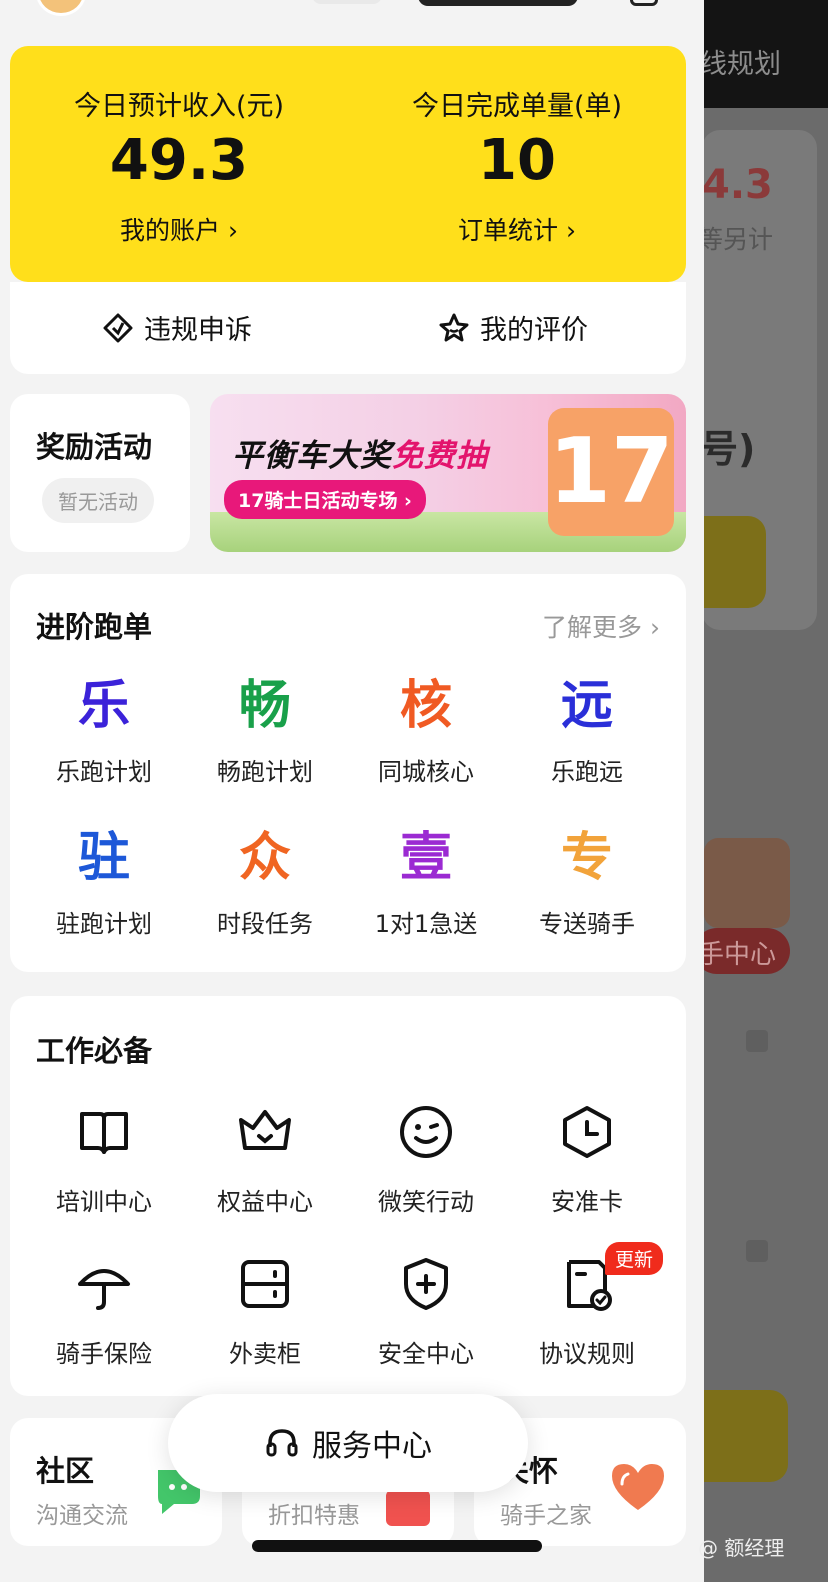 This screenshot has width=828, height=1582. What do you see at coordinates (104, 1202) in the screenshot?
I see `grid-label: 培训中心` at bounding box center [104, 1202].